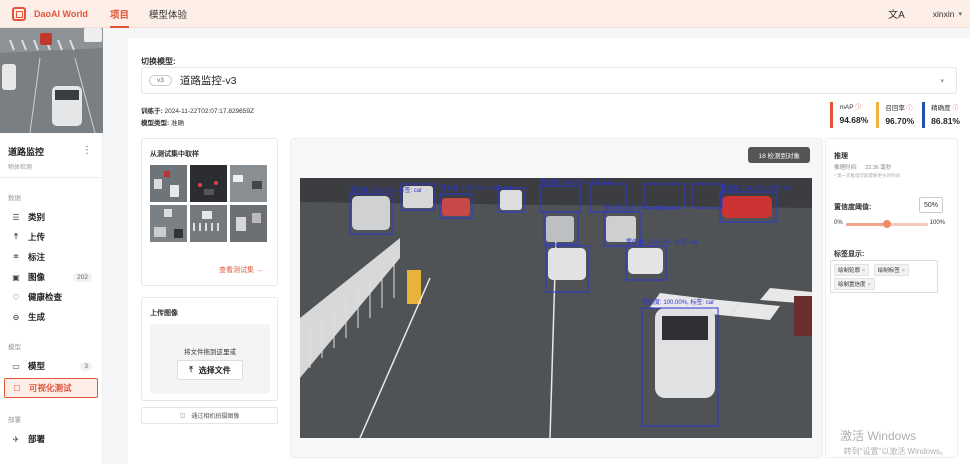  What do you see at coordinates (51, 366) in the screenshot?
I see `sidebar-item-models: ▭ 模型 3` at bounding box center [51, 366].